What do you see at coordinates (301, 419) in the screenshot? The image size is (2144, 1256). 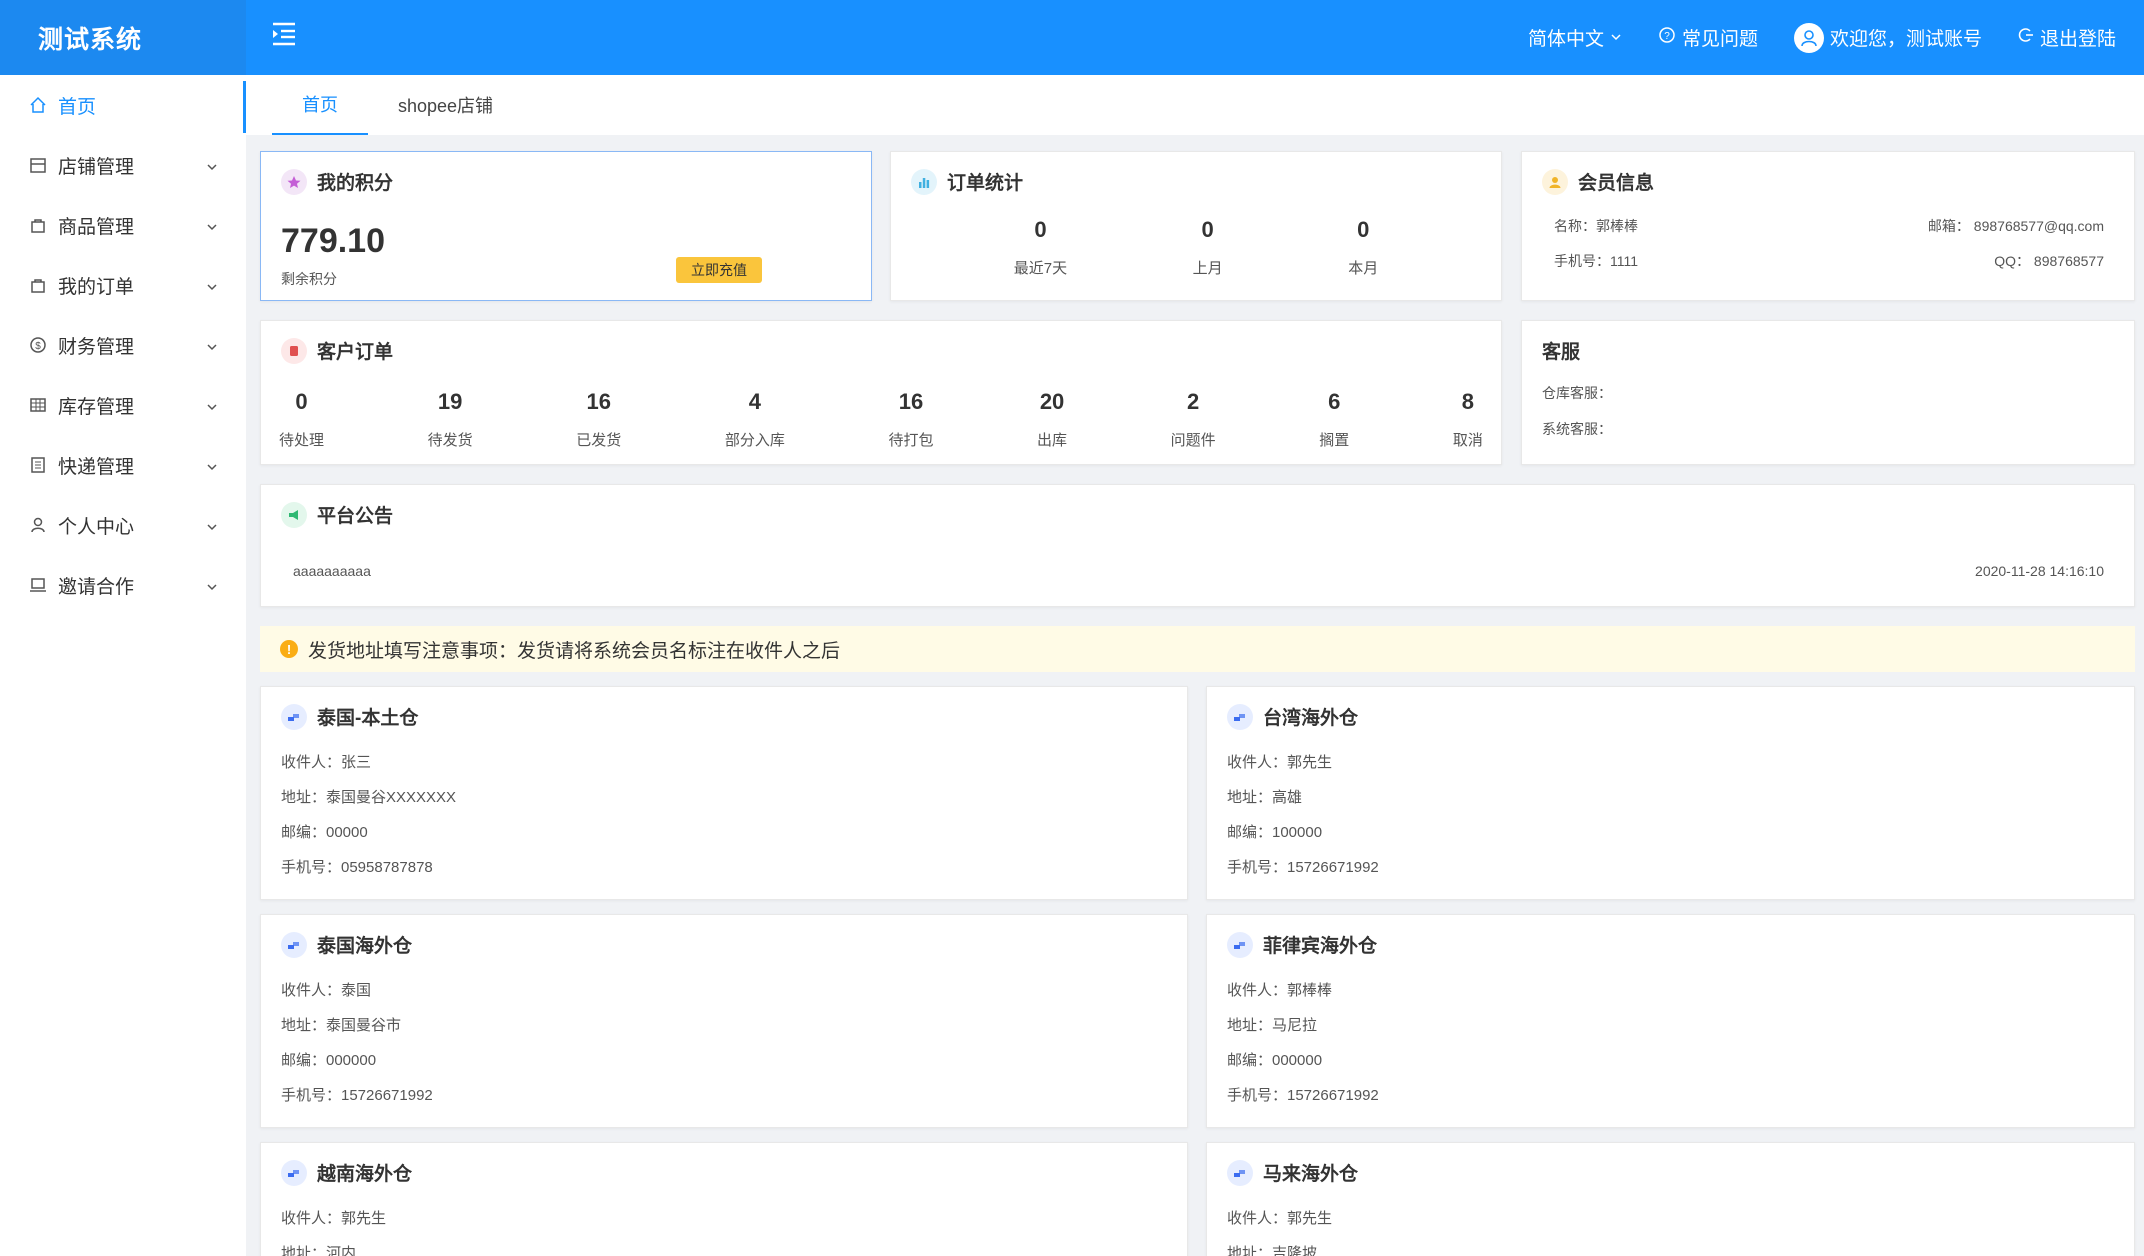 I see `order-status-pending: 0 待处理` at bounding box center [301, 419].